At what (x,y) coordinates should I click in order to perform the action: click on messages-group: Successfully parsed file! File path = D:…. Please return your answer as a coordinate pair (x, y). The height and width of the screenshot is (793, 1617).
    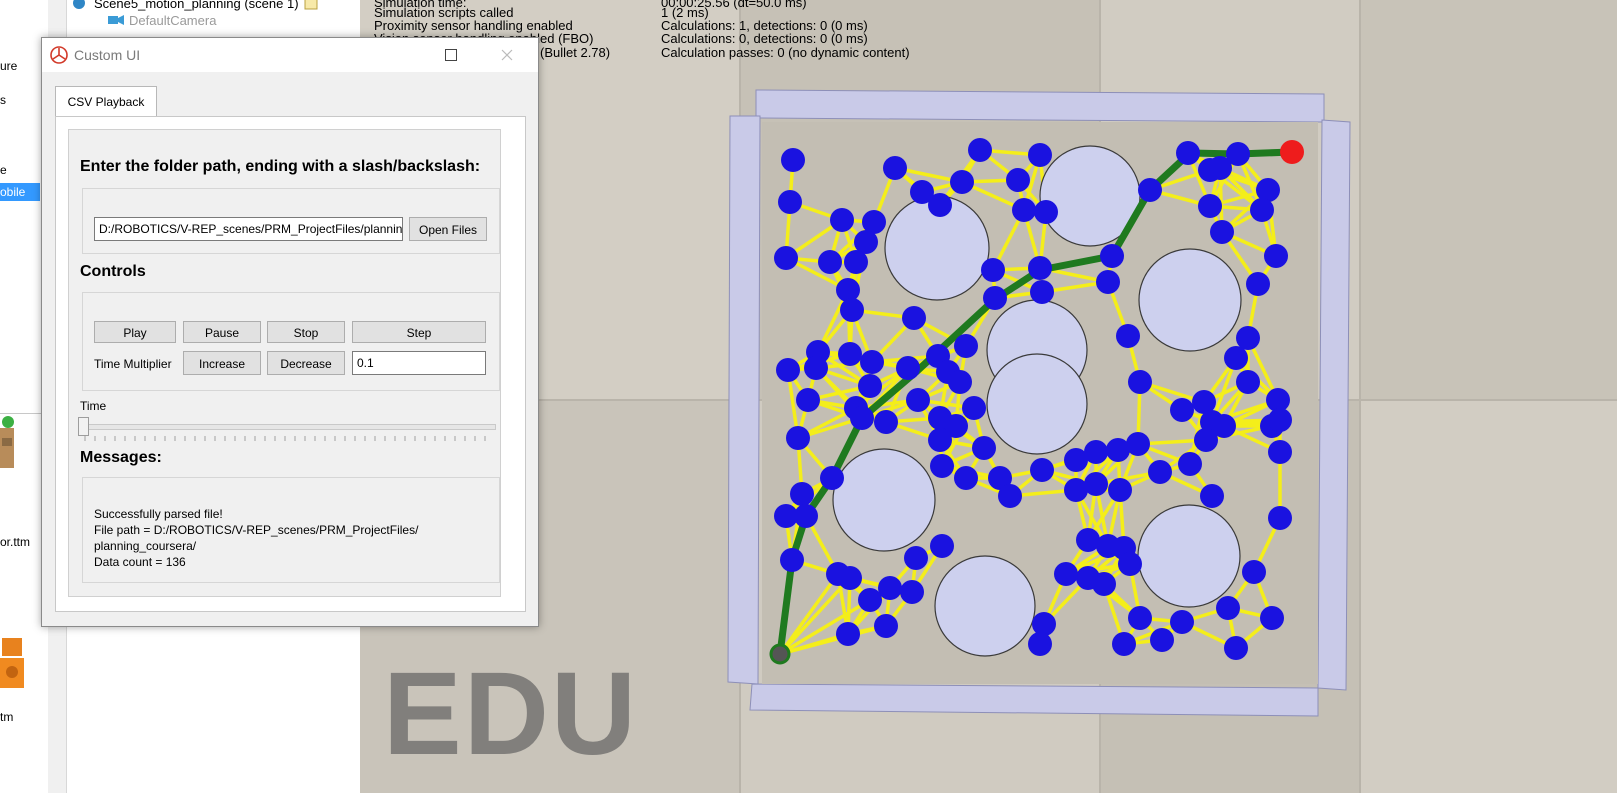
    Looking at the image, I should click on (291, 530).